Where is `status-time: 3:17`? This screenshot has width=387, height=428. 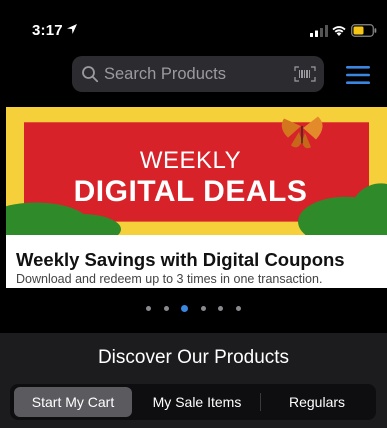
status-time: 3:17 is located at coordinates (47, 30).